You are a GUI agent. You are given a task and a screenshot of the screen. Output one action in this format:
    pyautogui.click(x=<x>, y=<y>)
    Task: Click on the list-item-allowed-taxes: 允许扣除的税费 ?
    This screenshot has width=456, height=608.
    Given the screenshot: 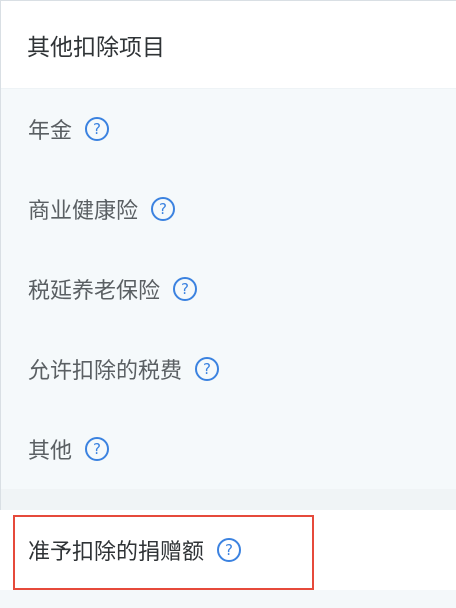 What is the action you would take?
    pyautogui.click(x=228, y=369)
    